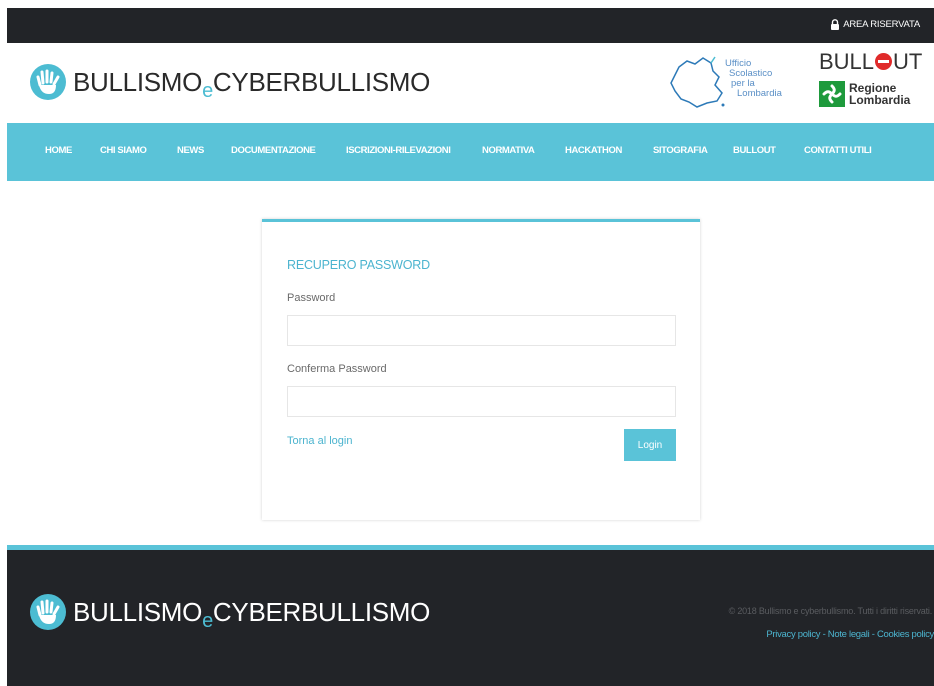  Describe the element at coordinates (650, 445) in the screenshot. I see `login-button: Login` at that location.